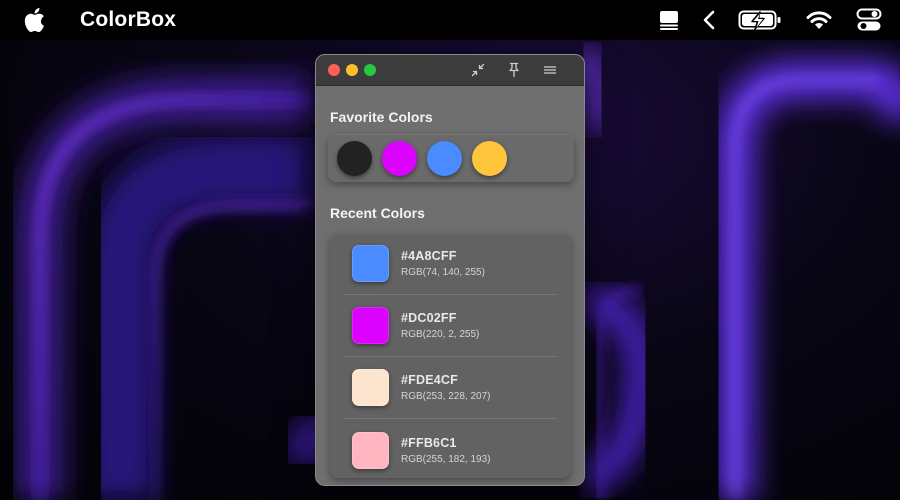 This screenshot has width=900, height=500. What do you see at coordinates (443, 263) in the screenshot?
I see `recent-color-info: #4A8CFF RGB(74, 140, 255)` at bounding box center [443, 263].